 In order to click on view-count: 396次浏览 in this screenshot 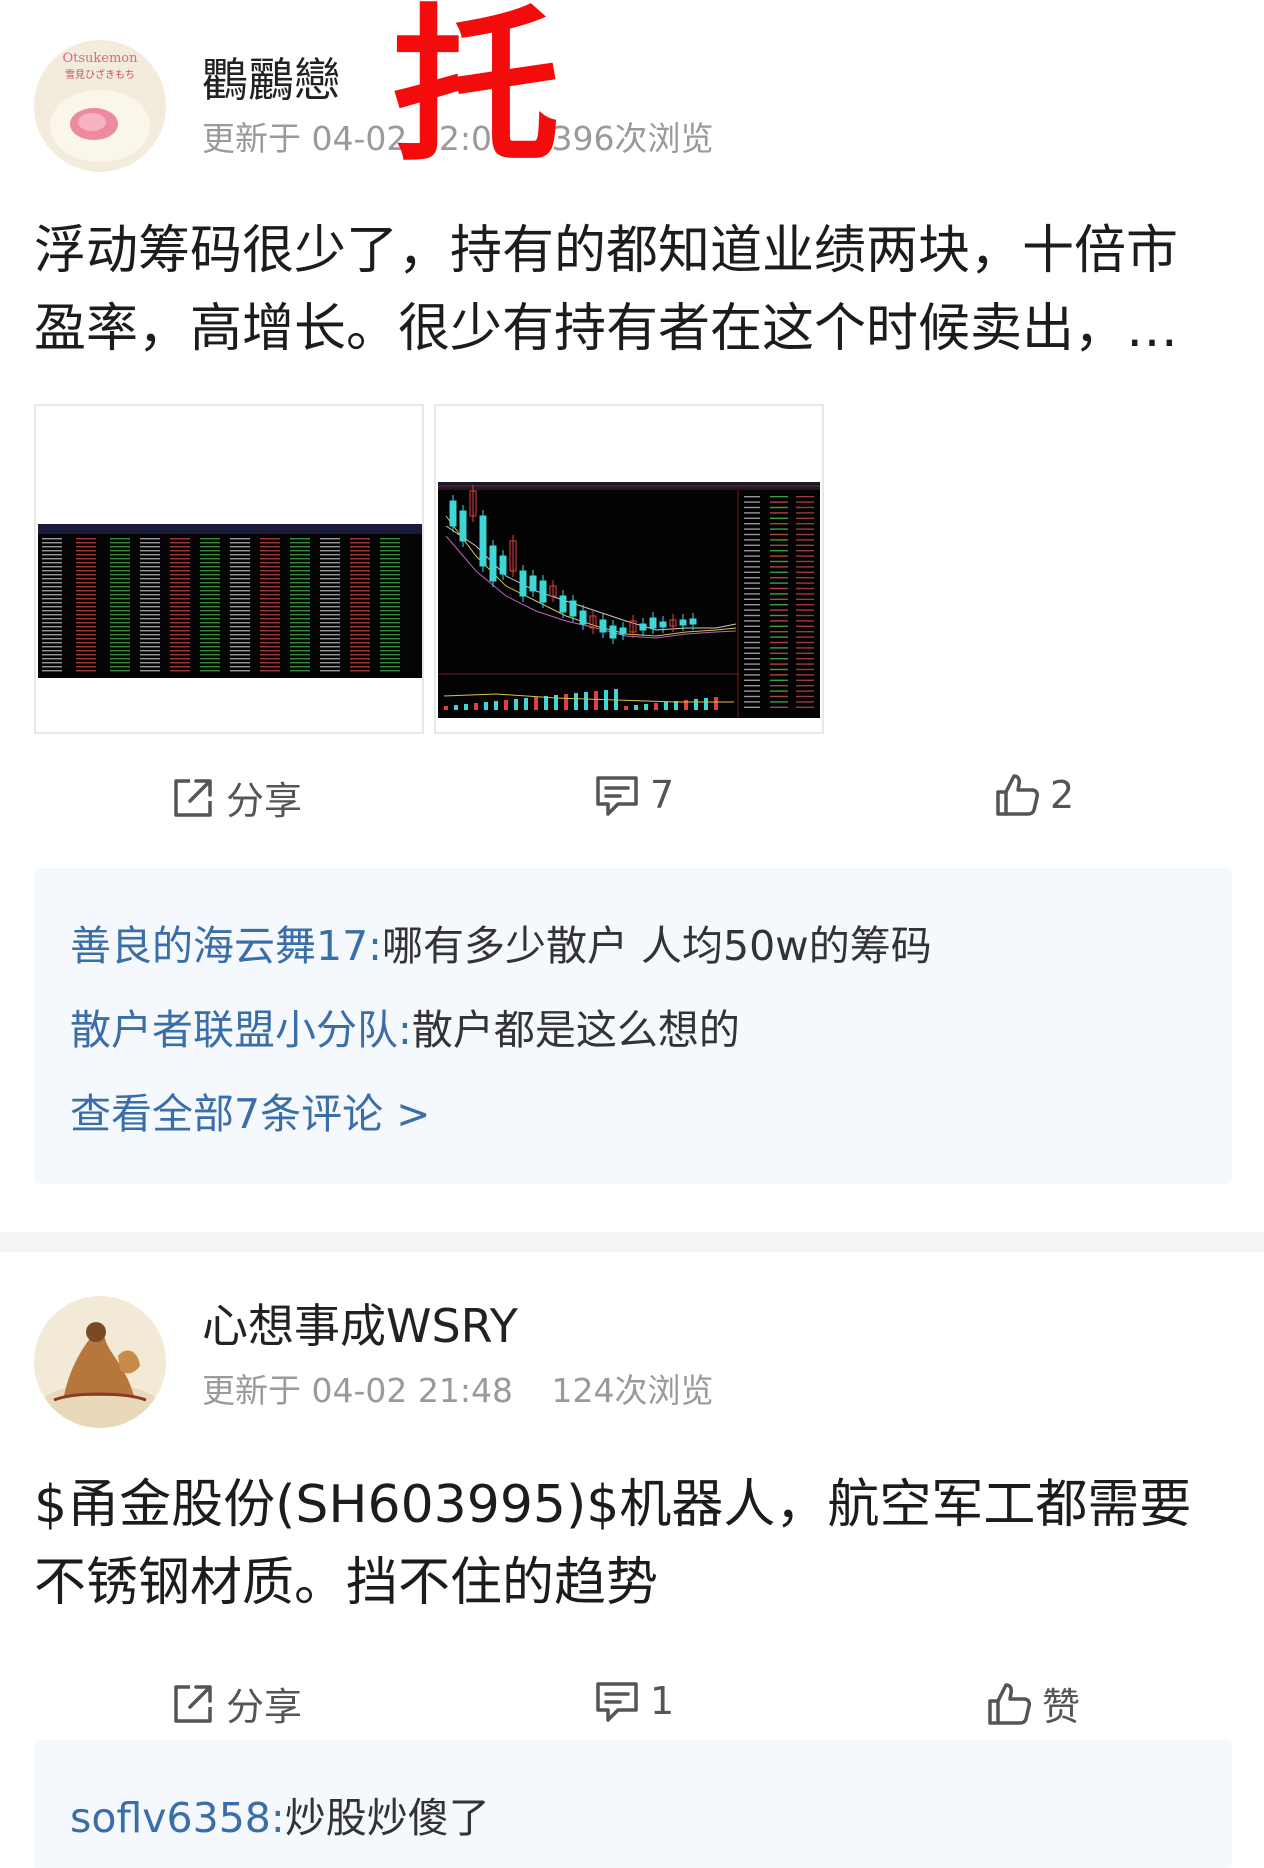, I will do `click(632, 138)`.